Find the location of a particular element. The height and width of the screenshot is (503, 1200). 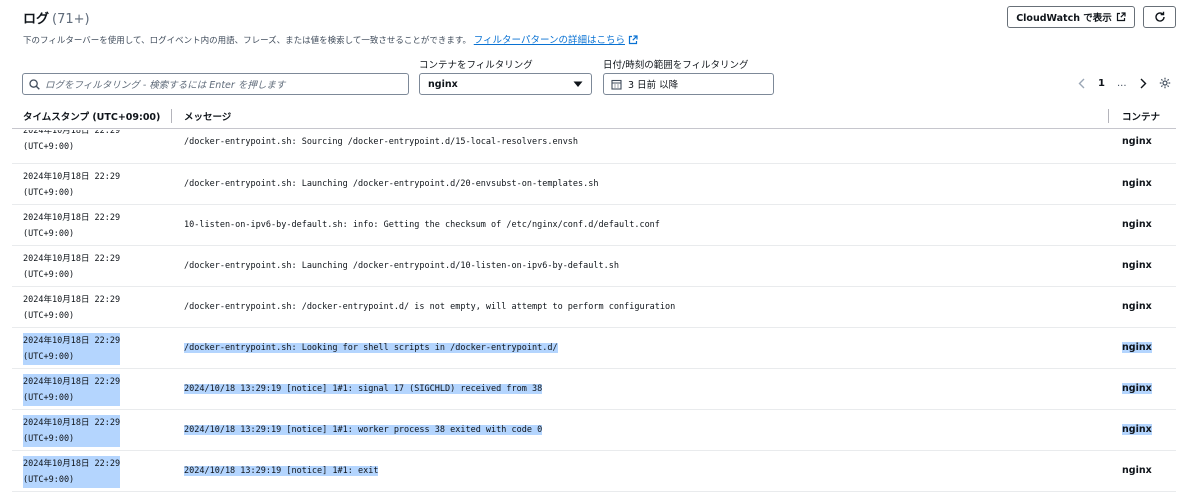

container-filter-label: コンテナをフィルタリング is located at coordinates (476, 65).